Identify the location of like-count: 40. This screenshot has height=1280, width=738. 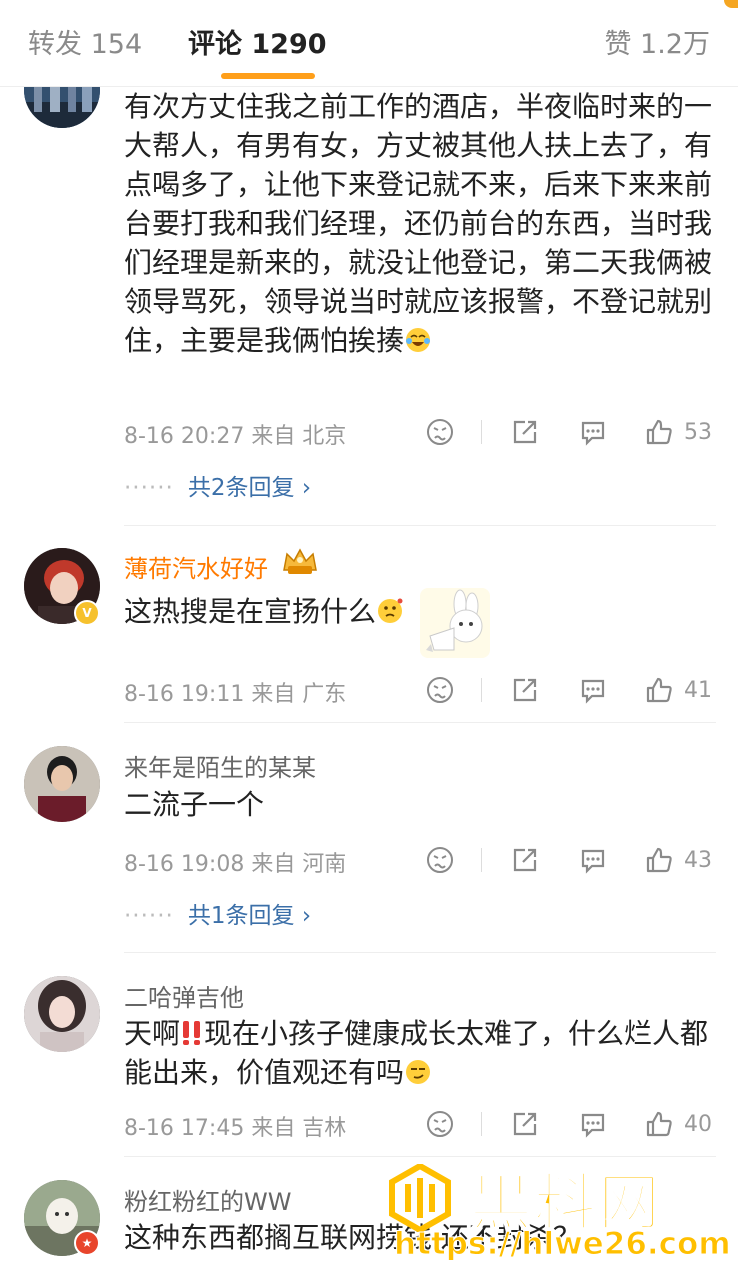
(698, 1124).